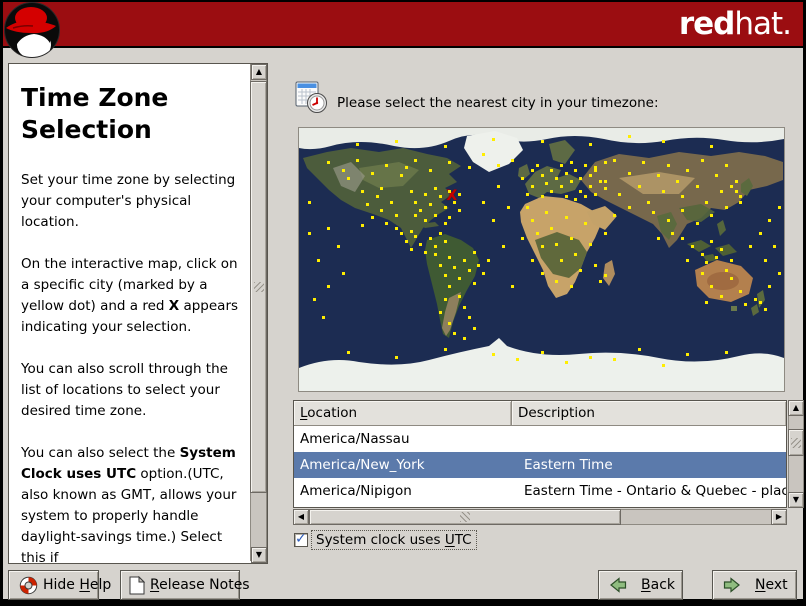  I want to click on table-scroll-right-arrow-icon: ▶, so click(779, 517).